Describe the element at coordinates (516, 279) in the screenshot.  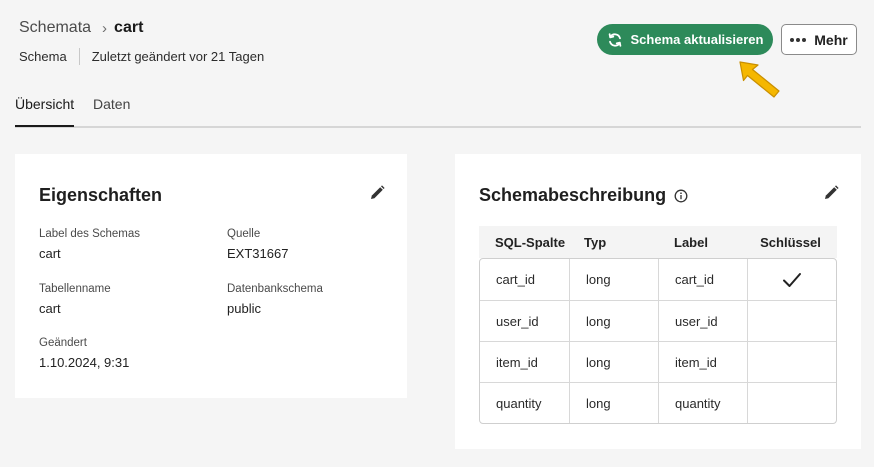
I see `cell-sql: cart_id` at that location.